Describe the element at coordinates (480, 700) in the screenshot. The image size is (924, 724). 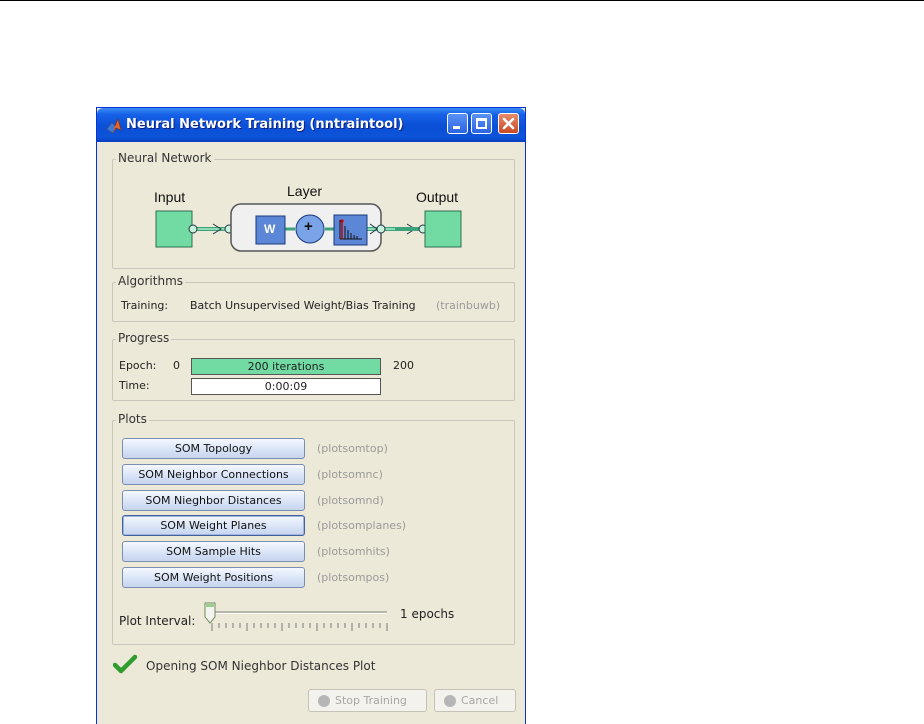
I see `cancel-label: Cancel` at that location.